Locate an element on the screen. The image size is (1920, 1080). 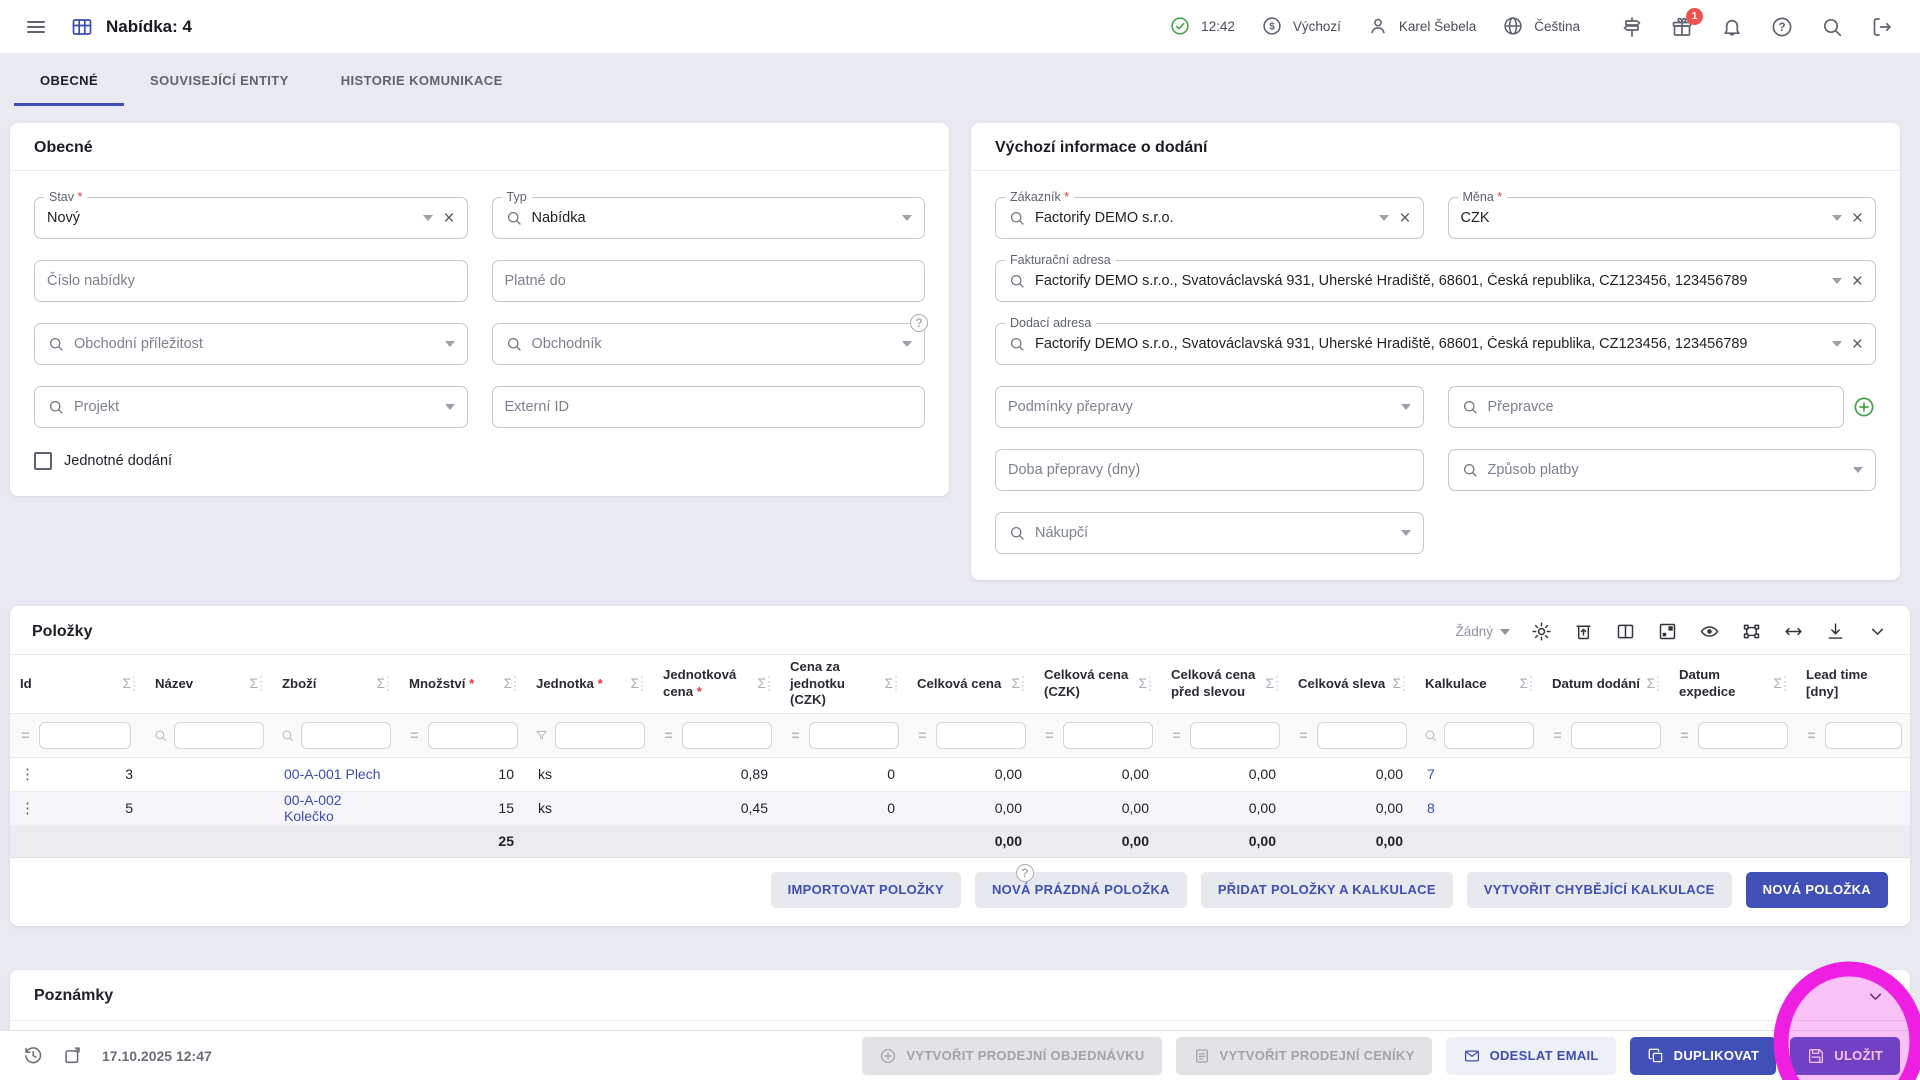
create-sales-order-button: VYTVOŘIT PRODEJNÍ OBJEDNÁVKU is located at coordinates (1012, 1055).